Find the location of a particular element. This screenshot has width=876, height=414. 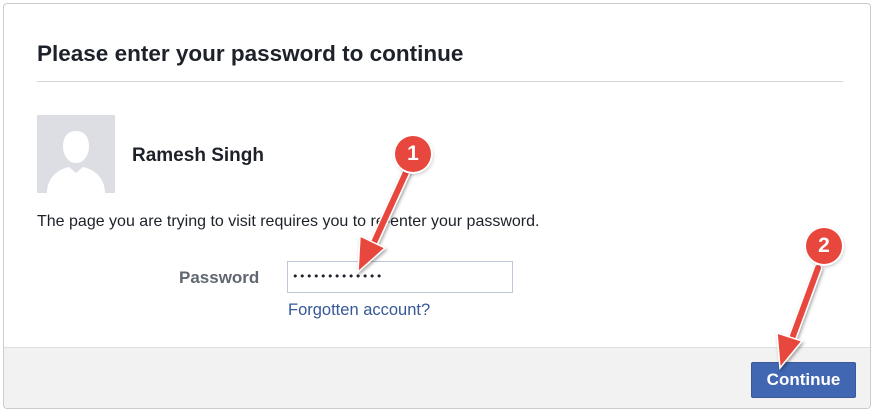

default-profile-silhouette-icon is located at coordinates (76, 154).